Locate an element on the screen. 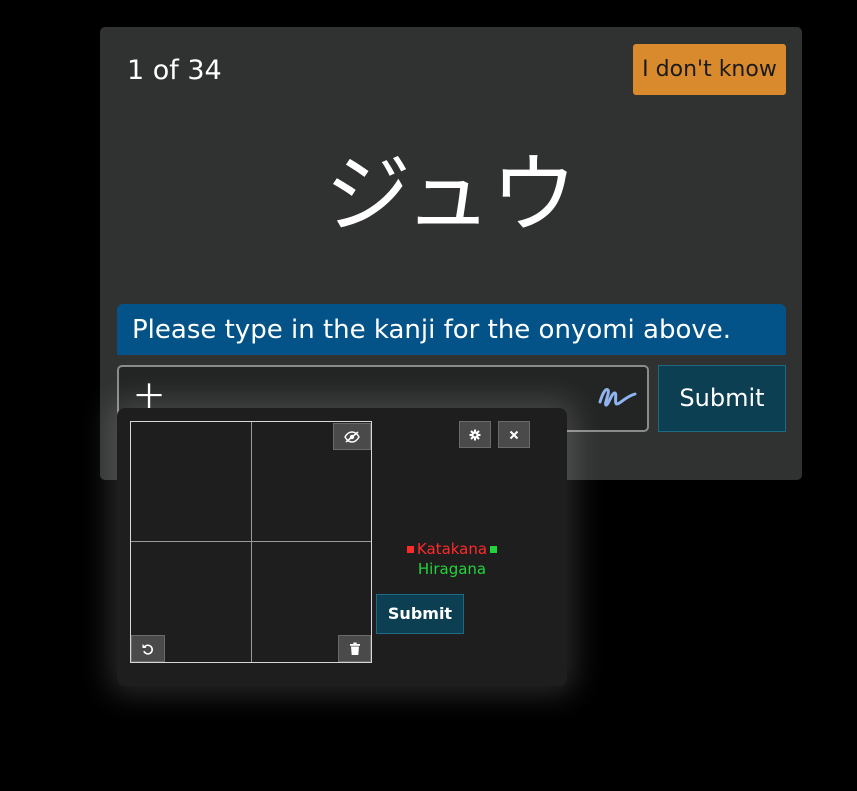 This screenshot has width=857, height=791. clear-button is located at coordinates (354, 648).